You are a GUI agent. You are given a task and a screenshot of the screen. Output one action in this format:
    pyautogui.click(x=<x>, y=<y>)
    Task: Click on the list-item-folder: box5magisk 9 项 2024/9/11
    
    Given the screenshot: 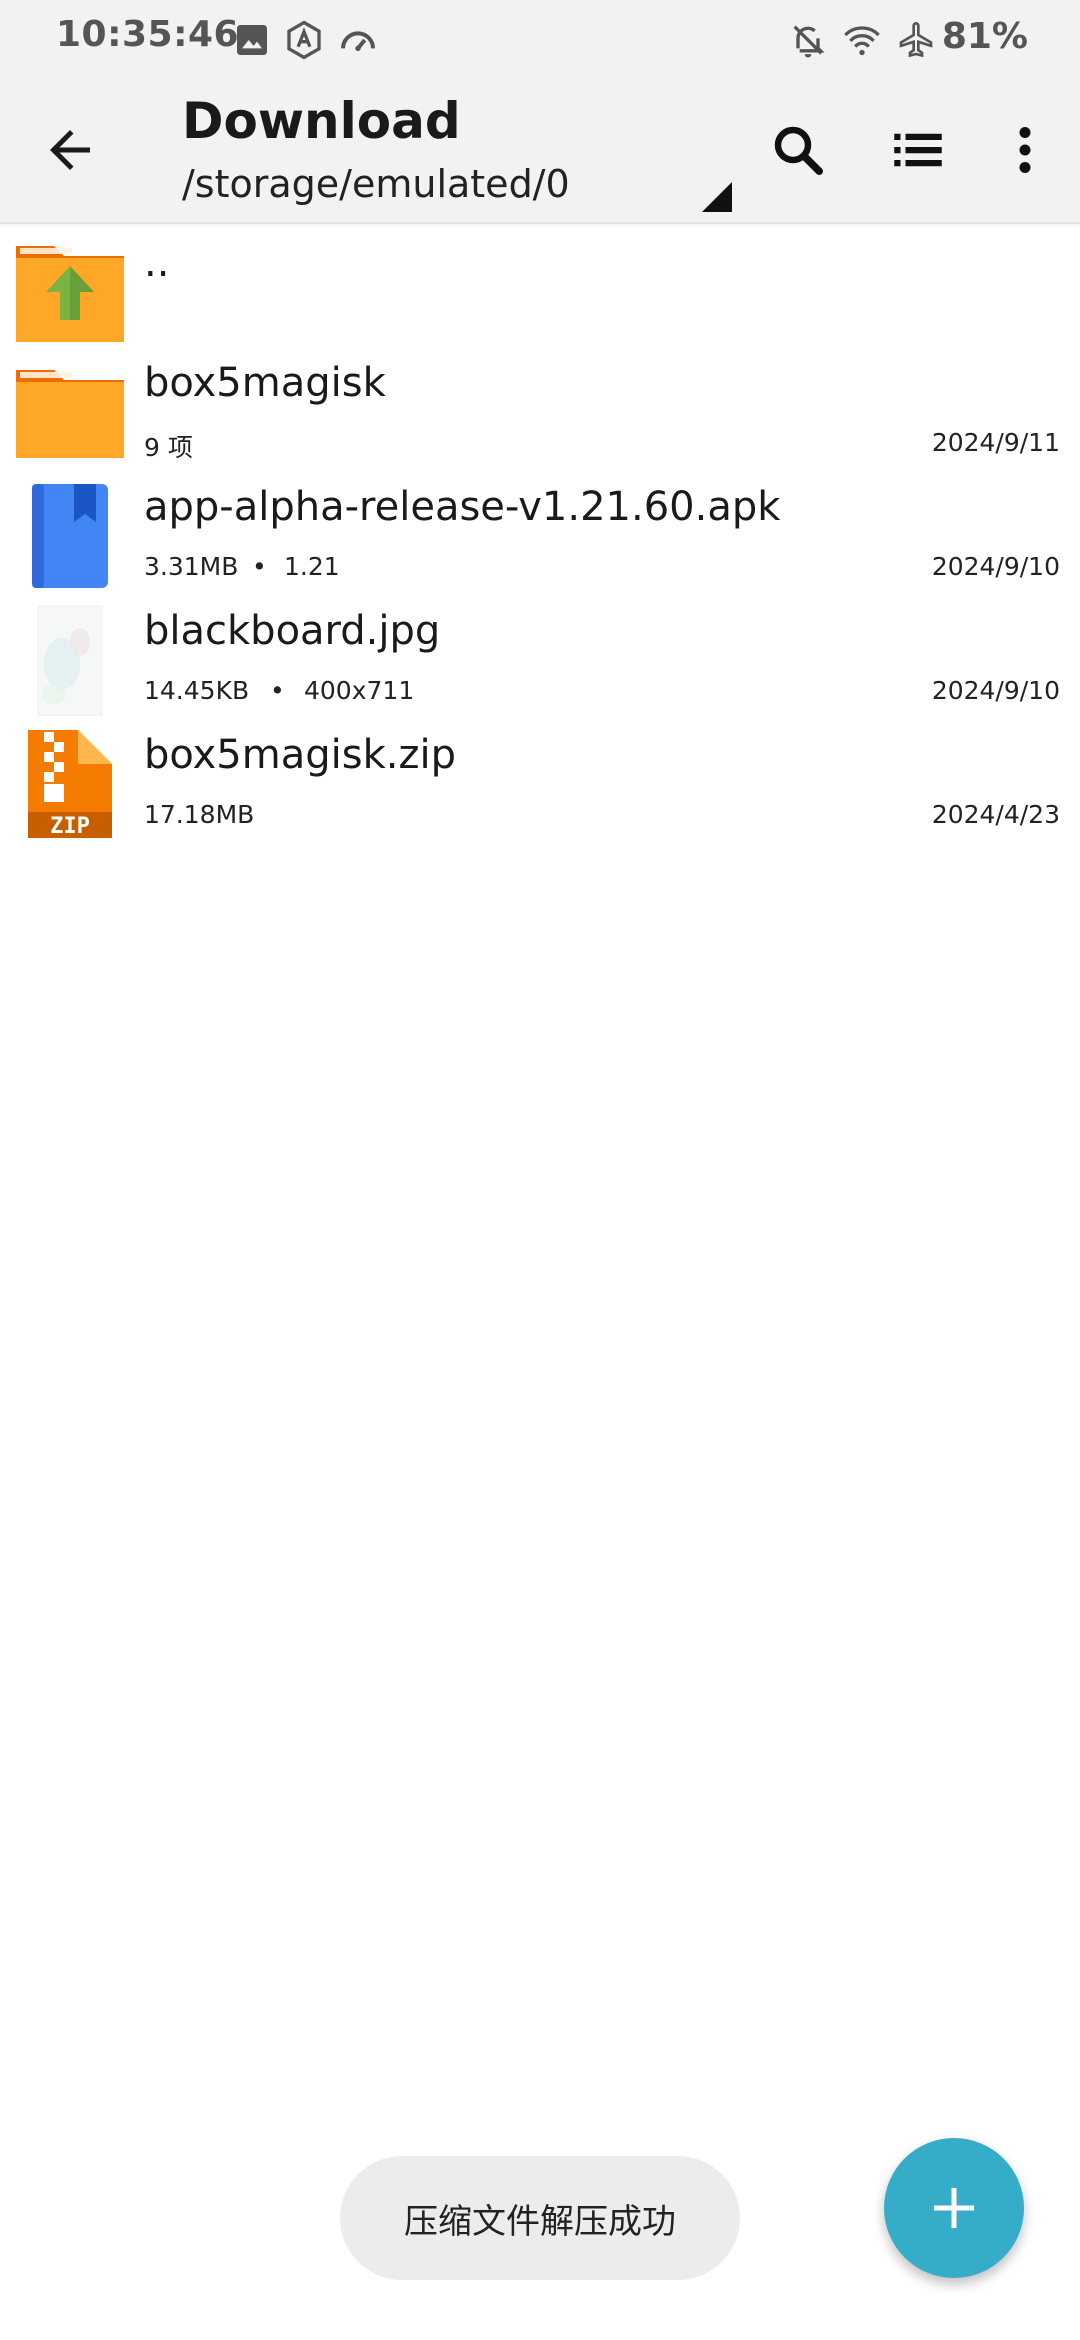 What is the action you would take?
    pyautogui.click(x=540, y=410)
    